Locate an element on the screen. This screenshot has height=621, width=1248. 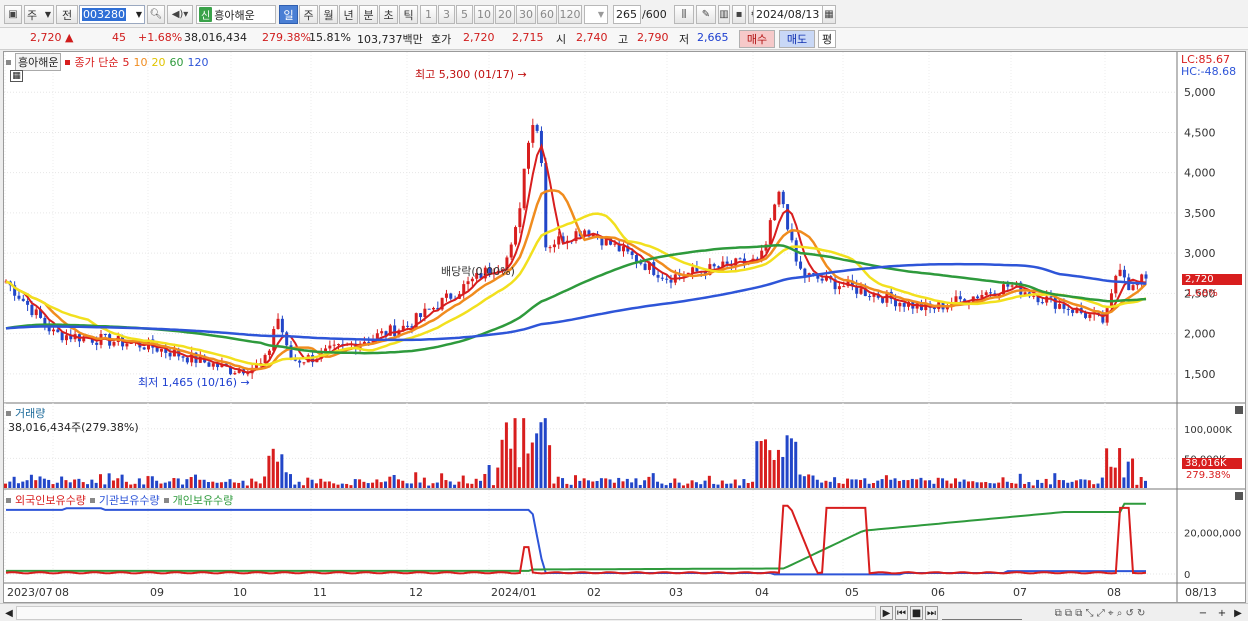
ma-legend-label: 종가 단순 is located at coordinates (96, 62).